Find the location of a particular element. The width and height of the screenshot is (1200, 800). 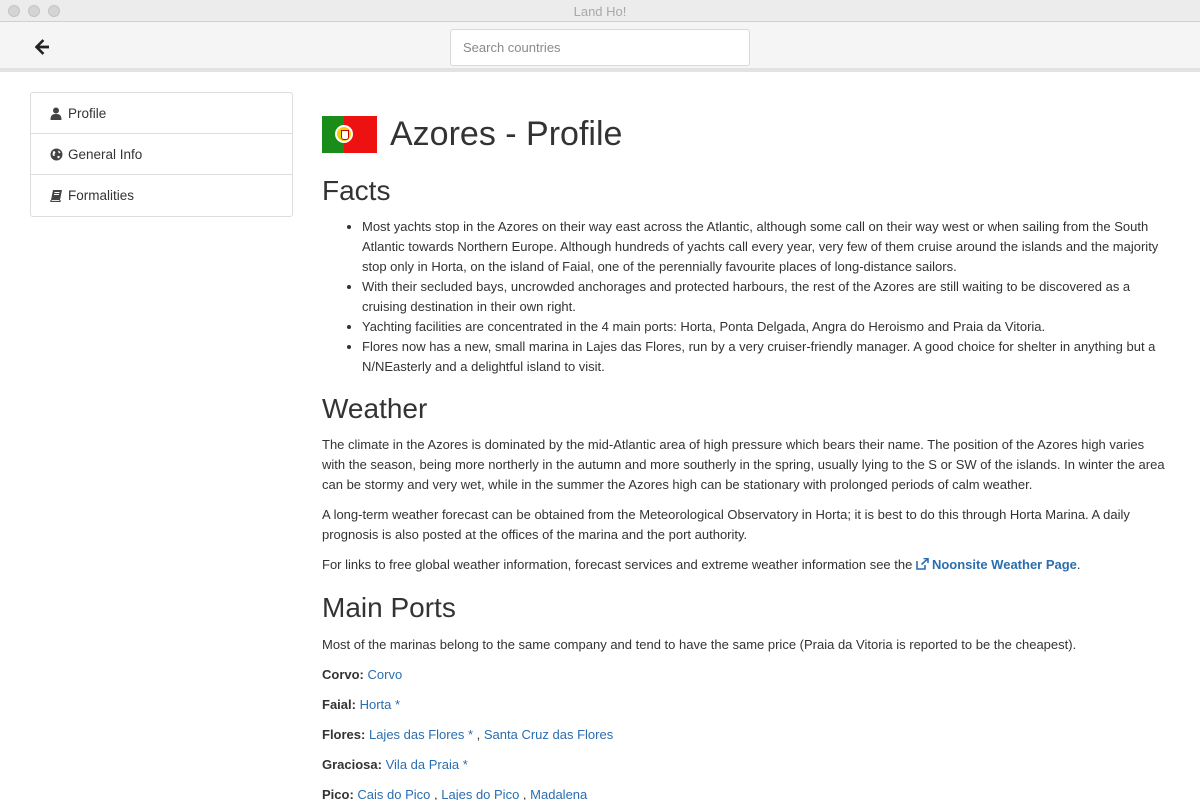

sidebar-item-label: Profile is located at coordinates (87, 113).